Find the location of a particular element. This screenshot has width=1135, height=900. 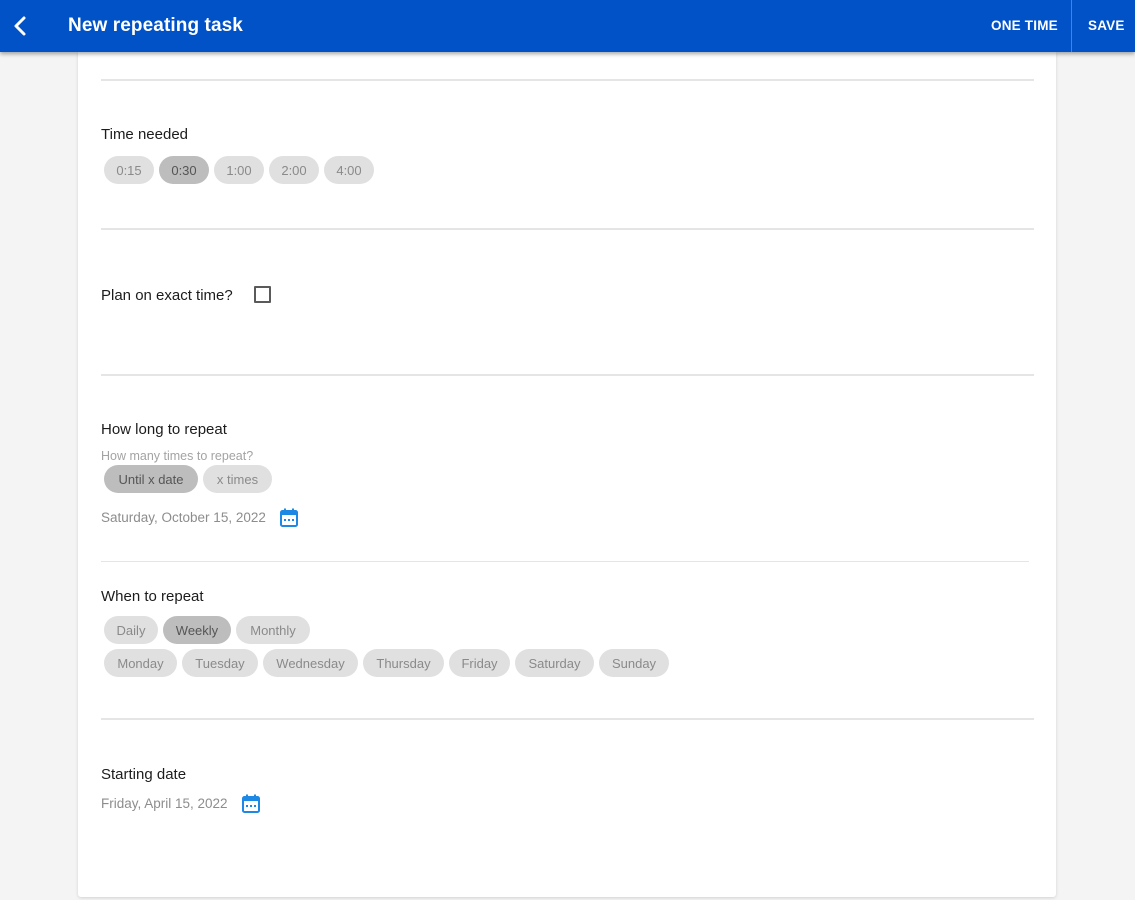

save-button: SAVE is located at coordinates (1106, 25).